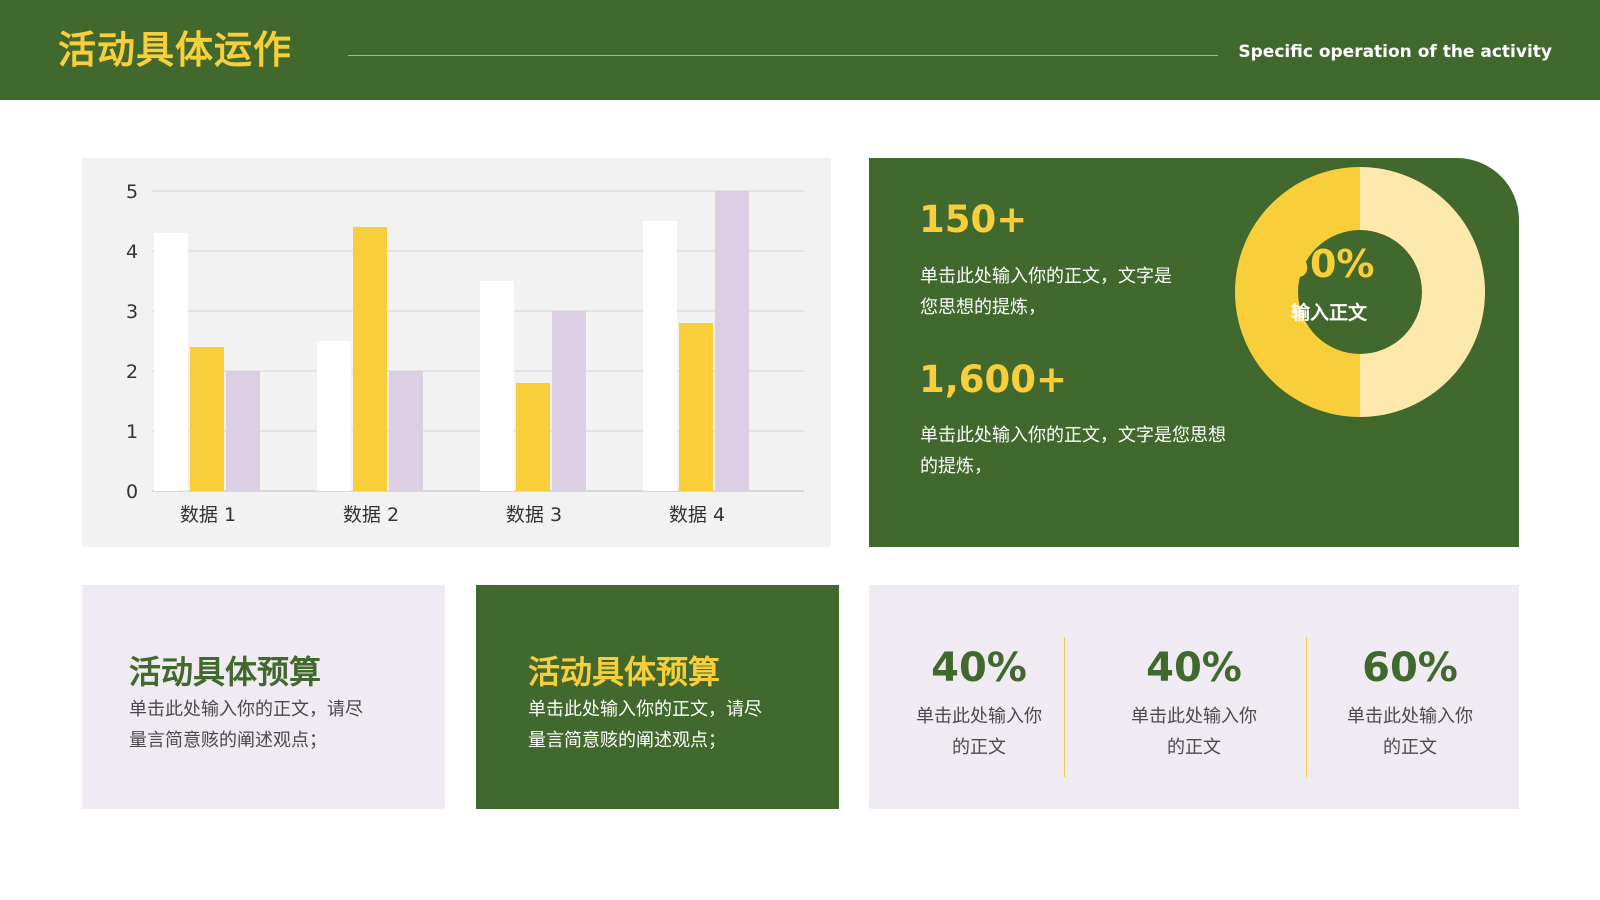 The width and height of the screenshot is (1600, 900). I want to click on x-tick-label: 数据 3, so click(534, 515).